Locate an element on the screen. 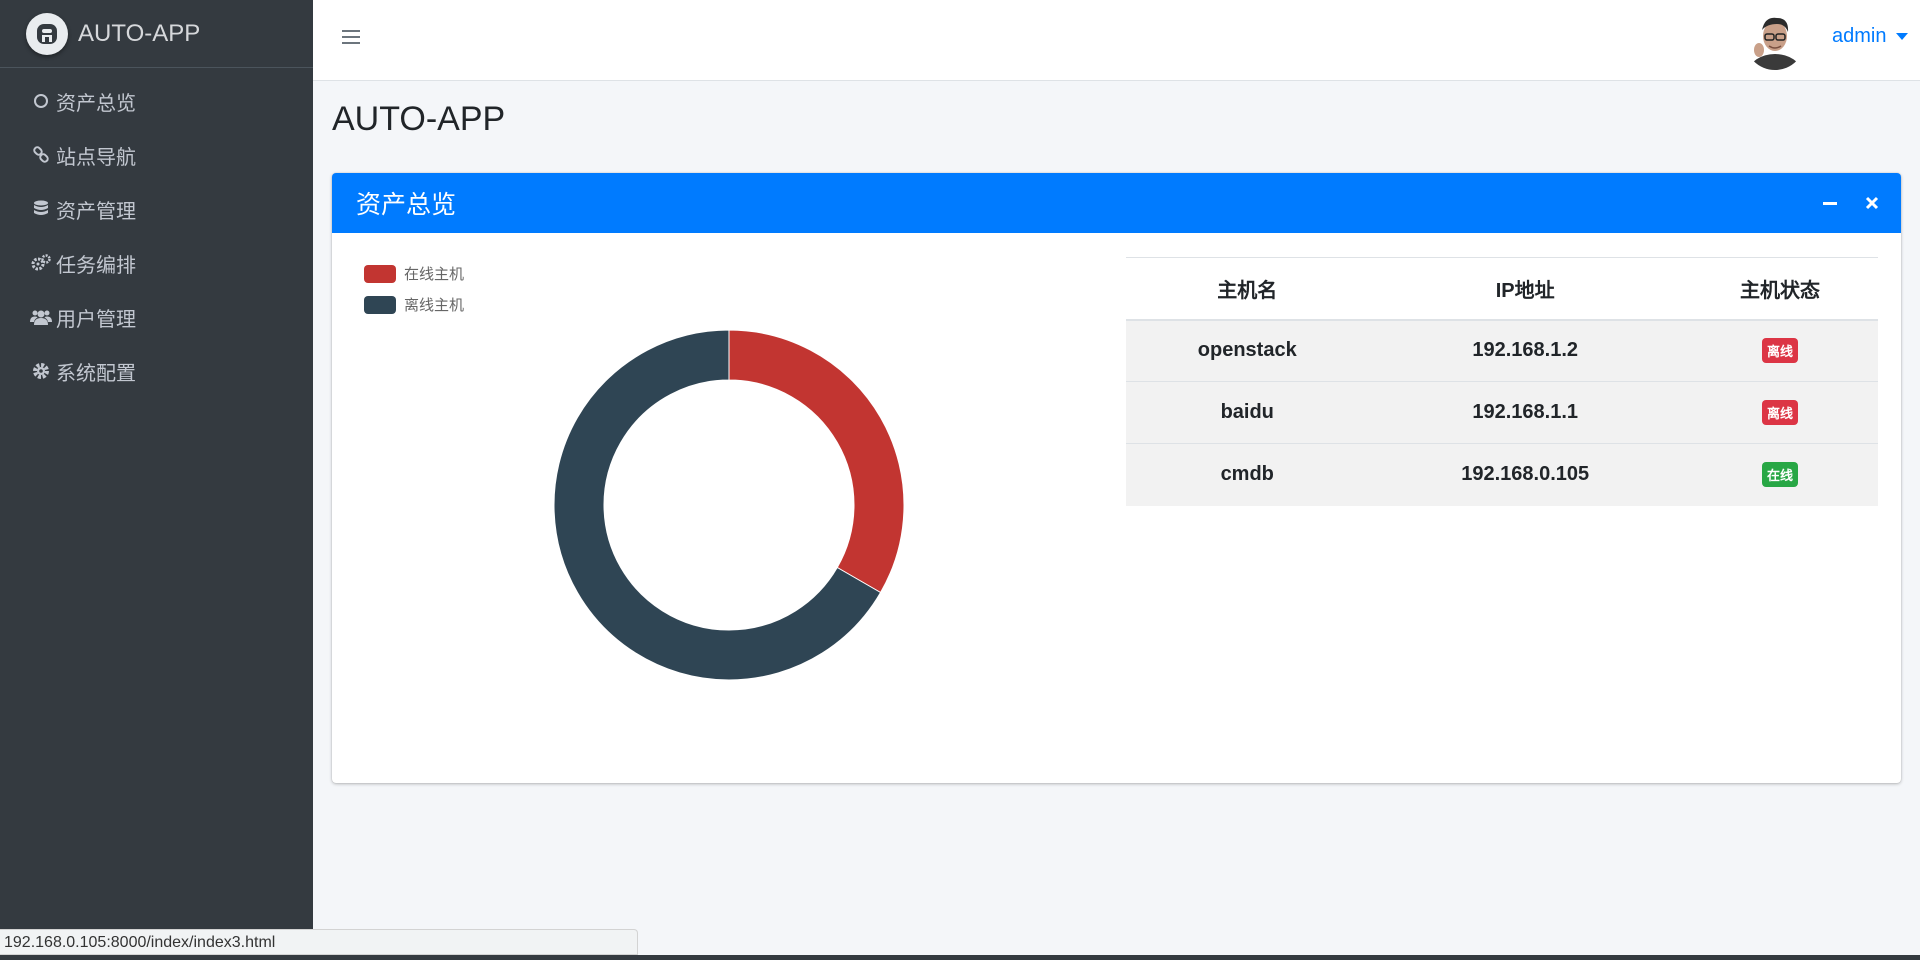  sidebar-item-label: 资产管理 is located at coordinates (96, 211).